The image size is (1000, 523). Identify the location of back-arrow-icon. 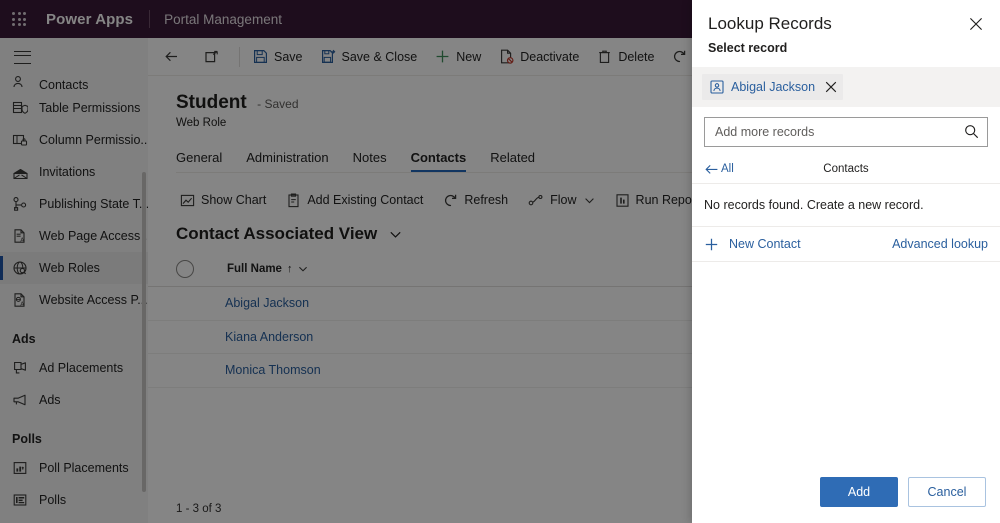
(711, 169).